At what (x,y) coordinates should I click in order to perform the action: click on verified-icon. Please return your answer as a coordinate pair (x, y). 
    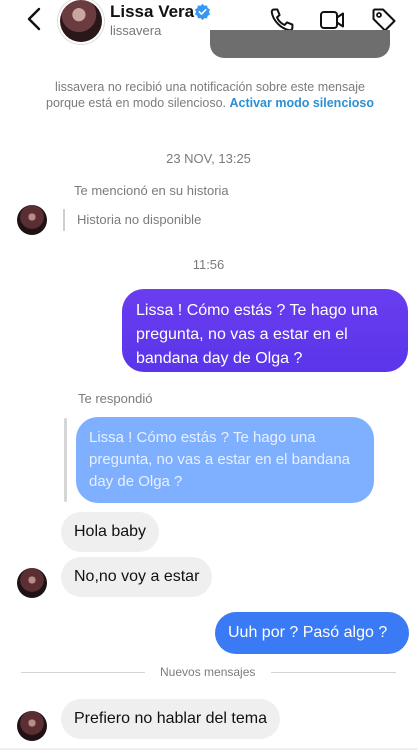
    Looking at the image, I should click on (202, 11).